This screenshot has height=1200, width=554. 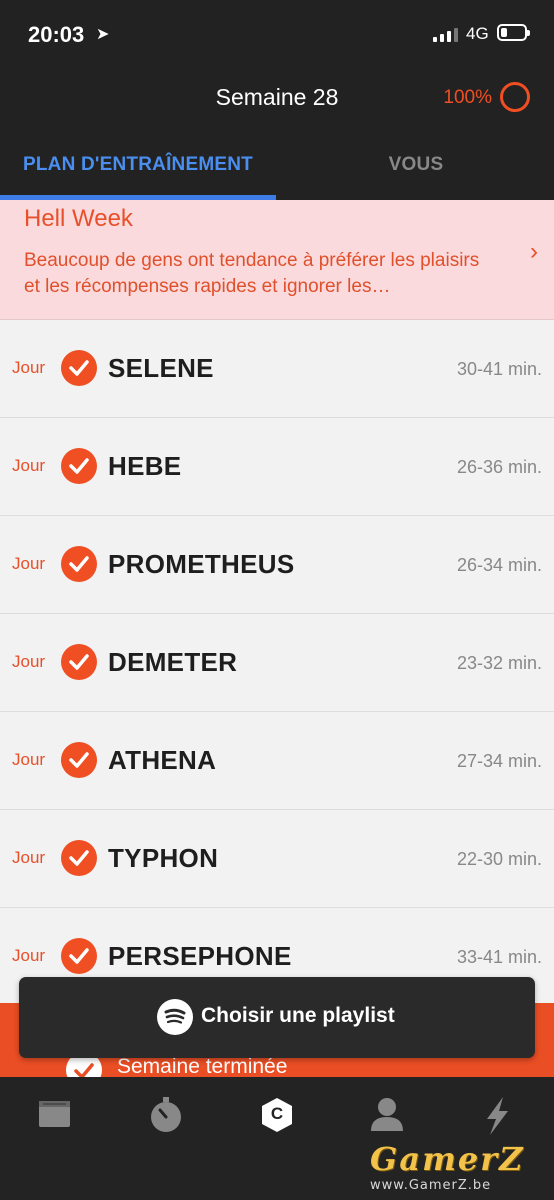 I want to click on workout-duration: 33-41 min., so click(x=499, y=957).